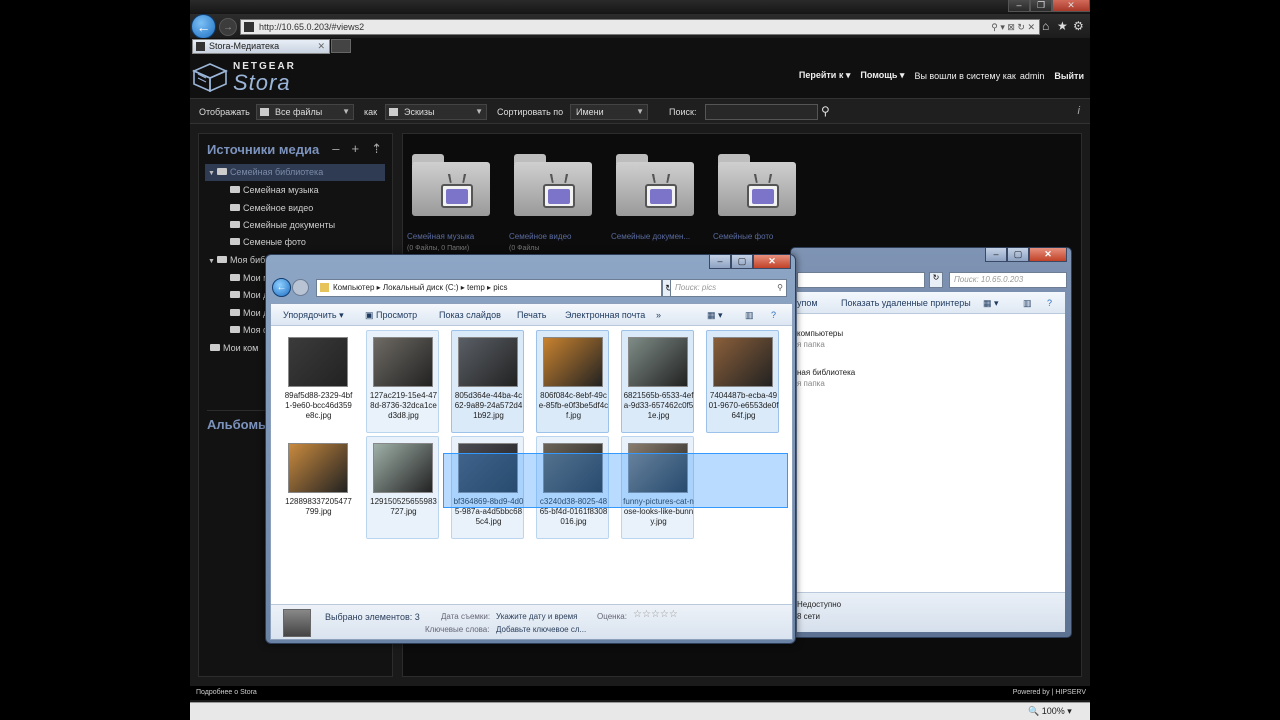  Describe the element at coordinates (657, 381) in the screenshot. I see `file-item: 6821565b-6533-4efa-9d33-657462c0f51e.jpg` at that location.